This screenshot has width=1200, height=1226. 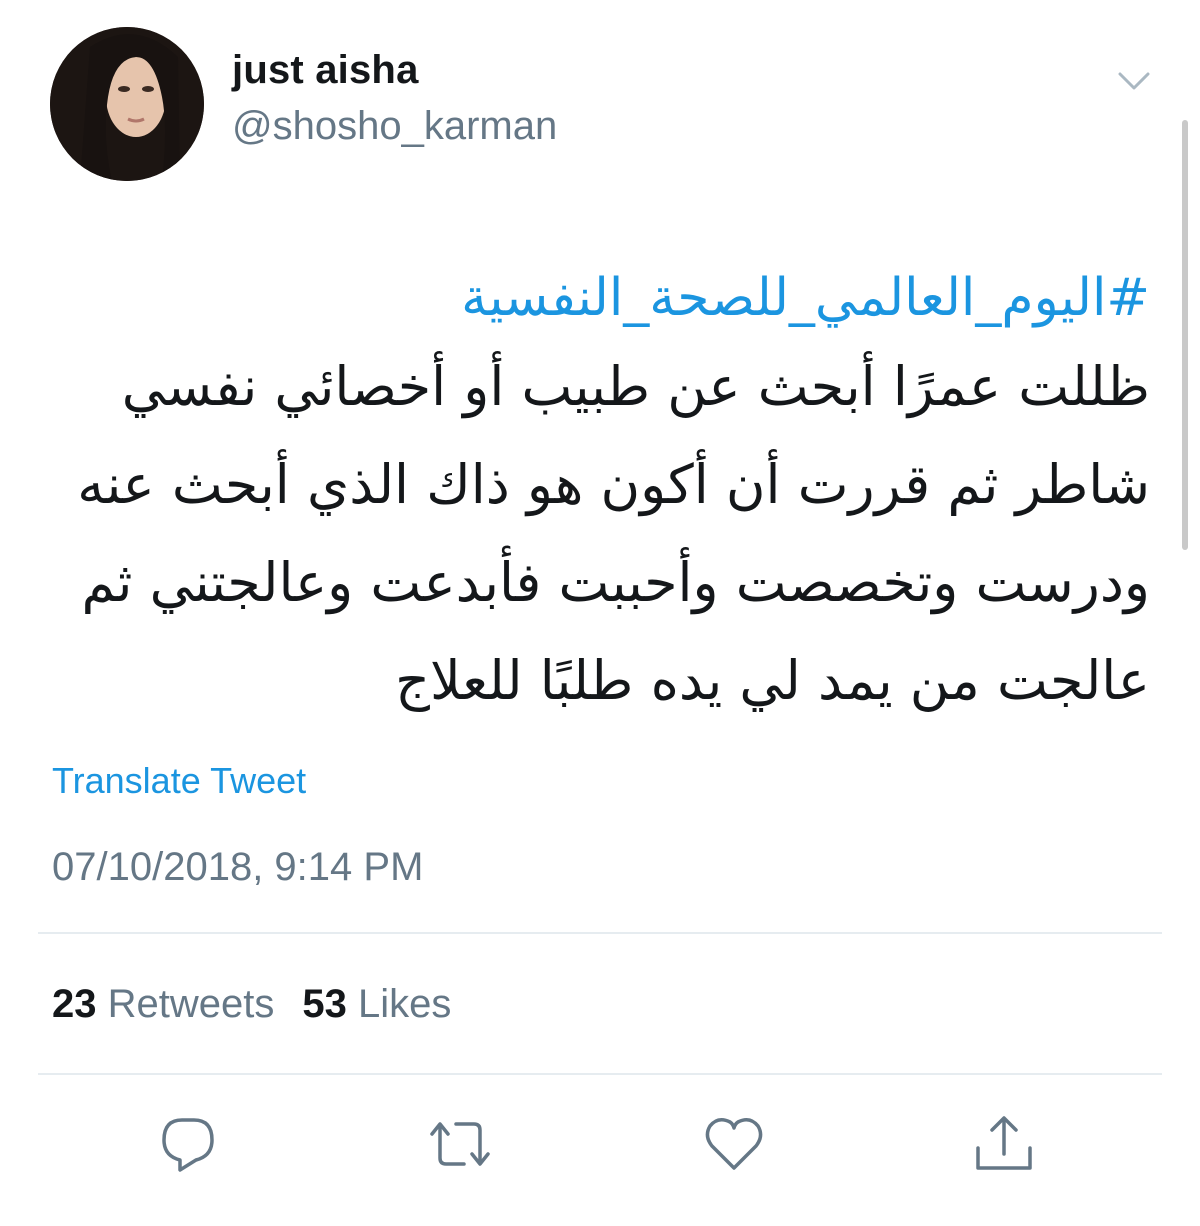 I want to click on share-icon, so click(x=1004, y=1143).